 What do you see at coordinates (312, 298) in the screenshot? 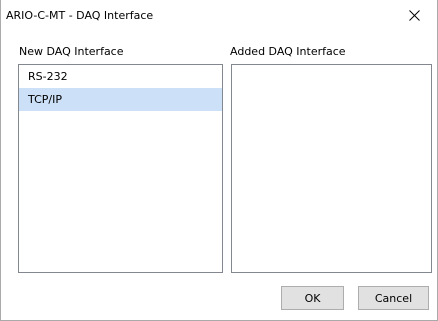
I see `ok-button: OK` at bounding box center [312, 298].